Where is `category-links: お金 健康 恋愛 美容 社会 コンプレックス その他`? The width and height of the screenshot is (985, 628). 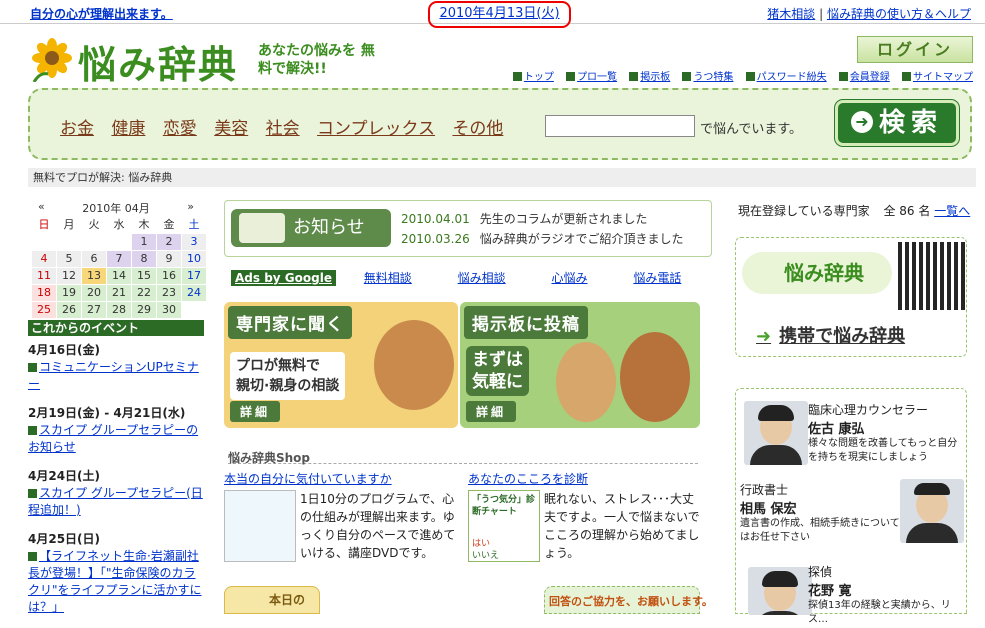
category-links: お金 健康 恋愛 美容 社会 コンプレックス その他 is located at coordinates (287, 126).